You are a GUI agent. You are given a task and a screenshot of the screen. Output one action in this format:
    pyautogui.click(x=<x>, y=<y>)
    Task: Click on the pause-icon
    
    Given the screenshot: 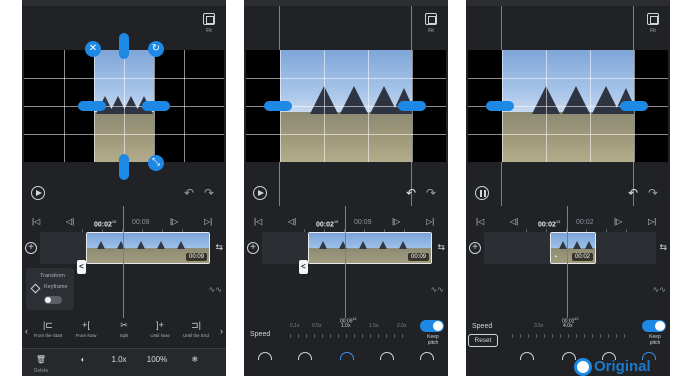 What is the action you would take?
    pyautogui.click(x=481, y=193)
    